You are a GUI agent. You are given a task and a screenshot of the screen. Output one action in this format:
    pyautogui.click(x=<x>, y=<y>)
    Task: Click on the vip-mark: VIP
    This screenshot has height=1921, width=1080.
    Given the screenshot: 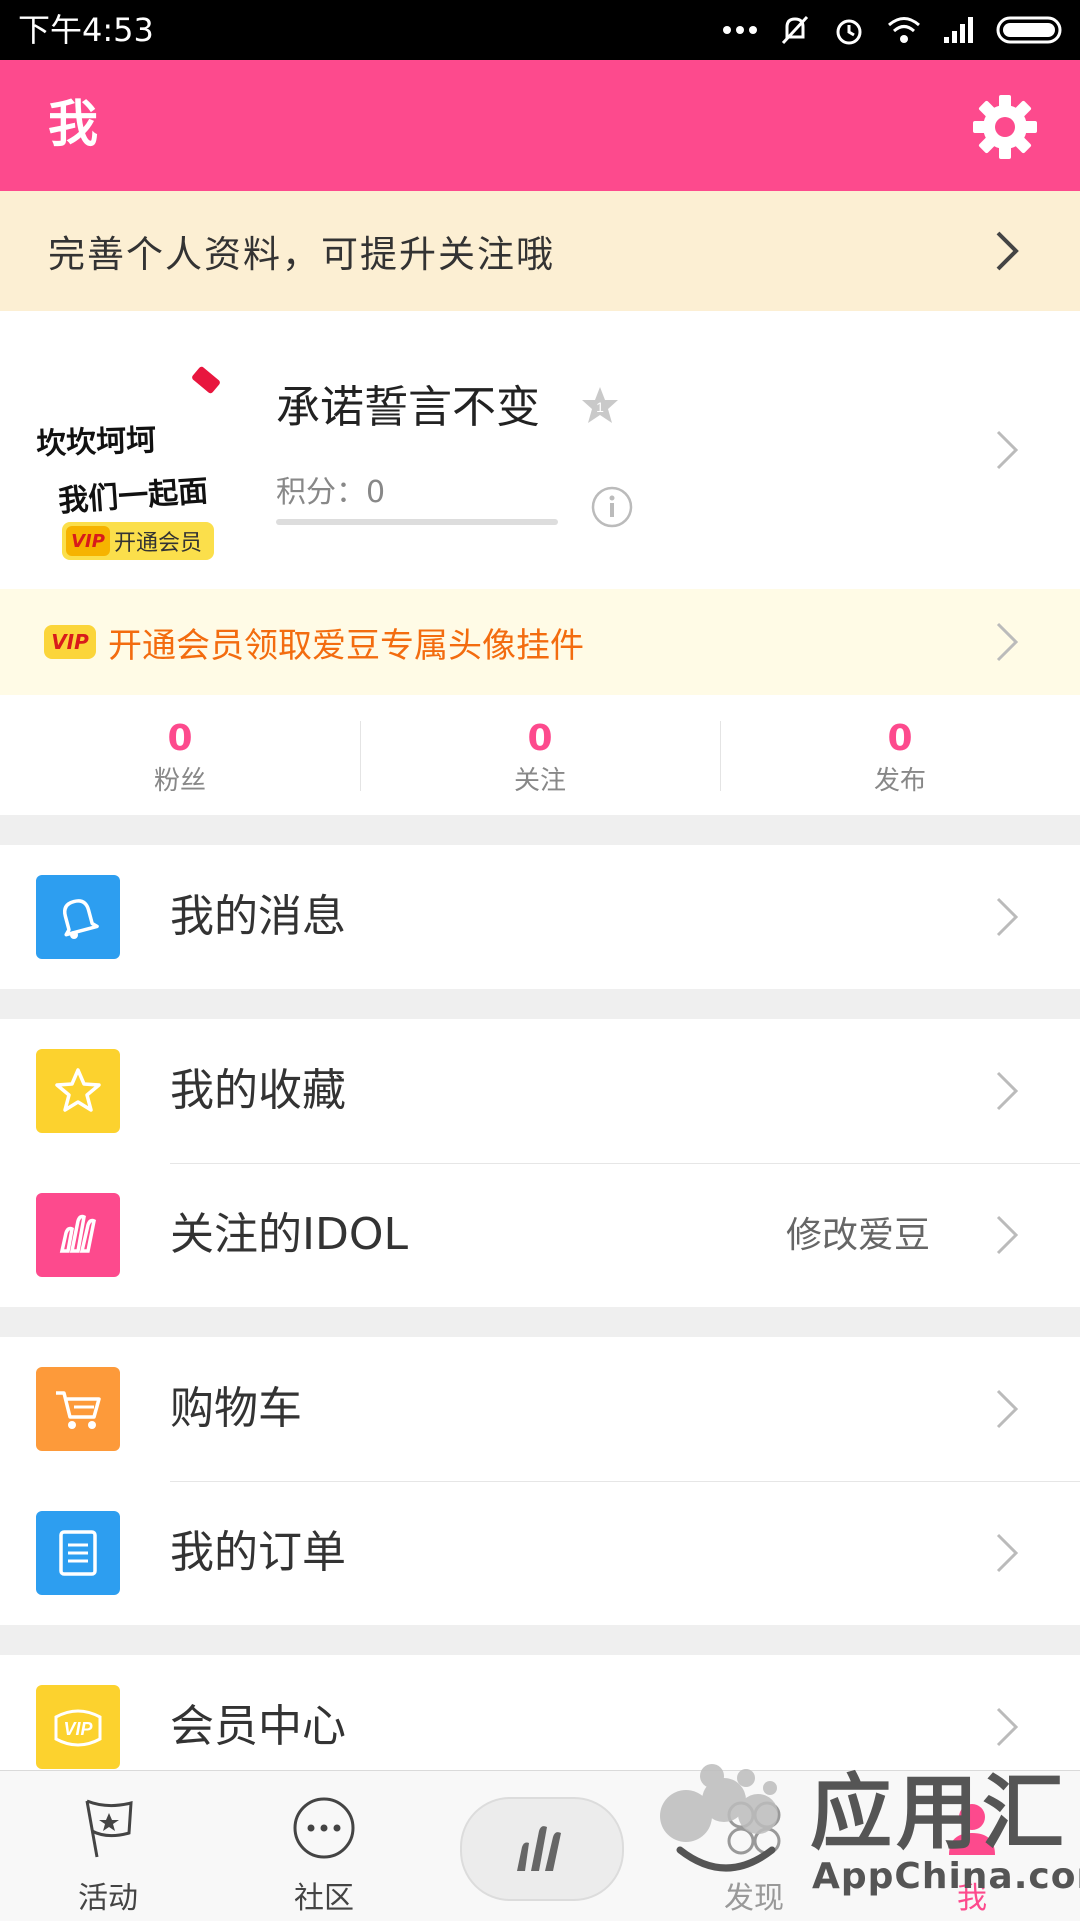 What is the action you would take?
    pyautogui.click(x=88, y=541)
    